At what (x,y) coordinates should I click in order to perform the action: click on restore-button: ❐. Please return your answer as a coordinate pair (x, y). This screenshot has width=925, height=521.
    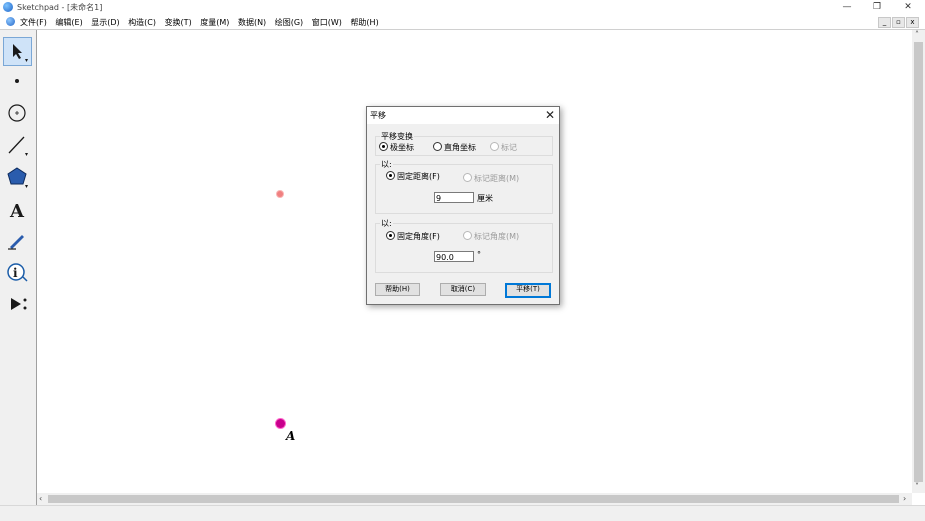
    Looking at the image, I should click on (877, 7).